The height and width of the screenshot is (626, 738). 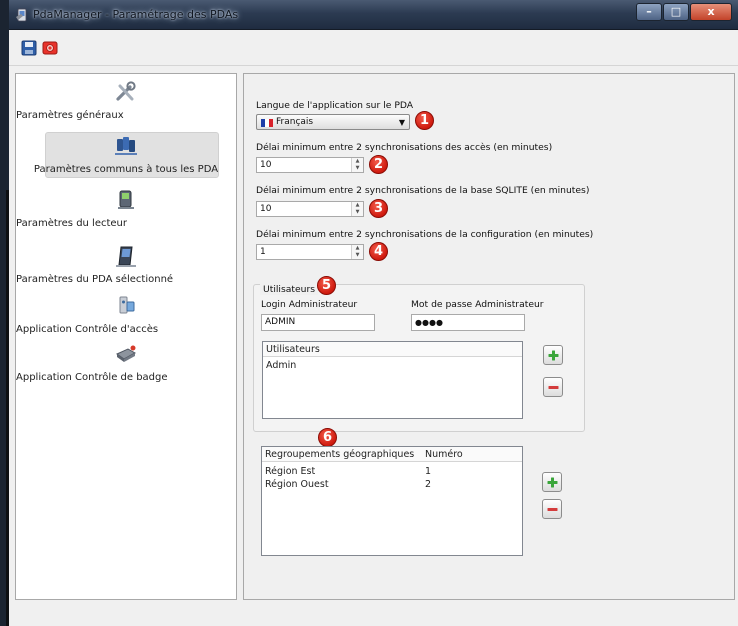 What do you see at coordinates (126, 146) in the screenshot?
I see `multiple-pda-icon` at bounding box center [126, 146].